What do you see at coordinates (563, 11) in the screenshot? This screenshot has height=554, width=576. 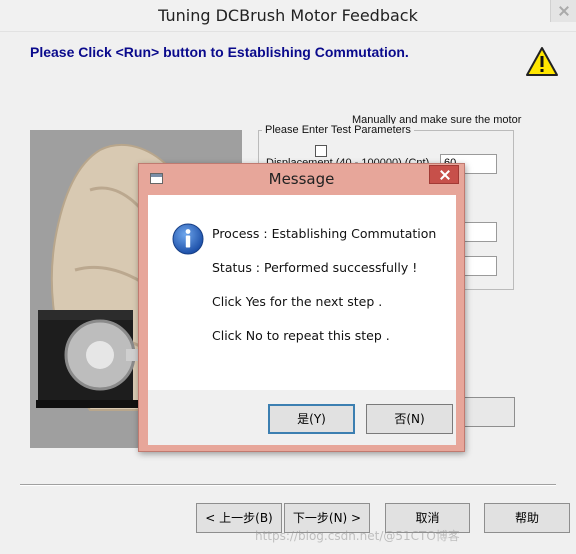 I see `window-close-button` at bounding box center [563, 11].